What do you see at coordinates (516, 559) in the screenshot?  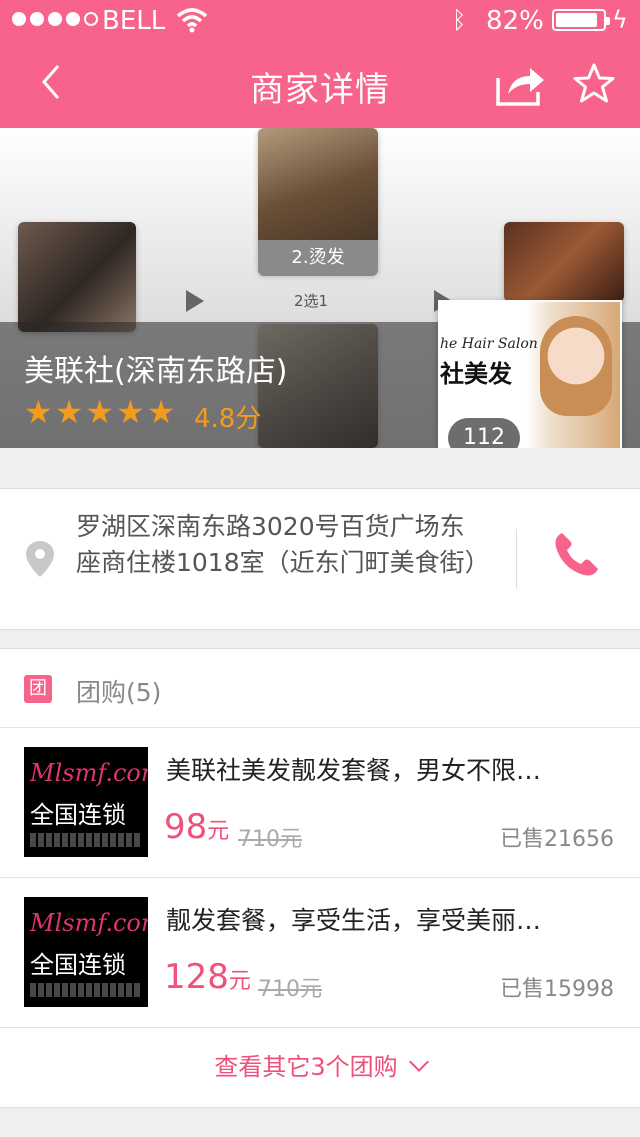 I see `divider` at bounding box center [516, 559].